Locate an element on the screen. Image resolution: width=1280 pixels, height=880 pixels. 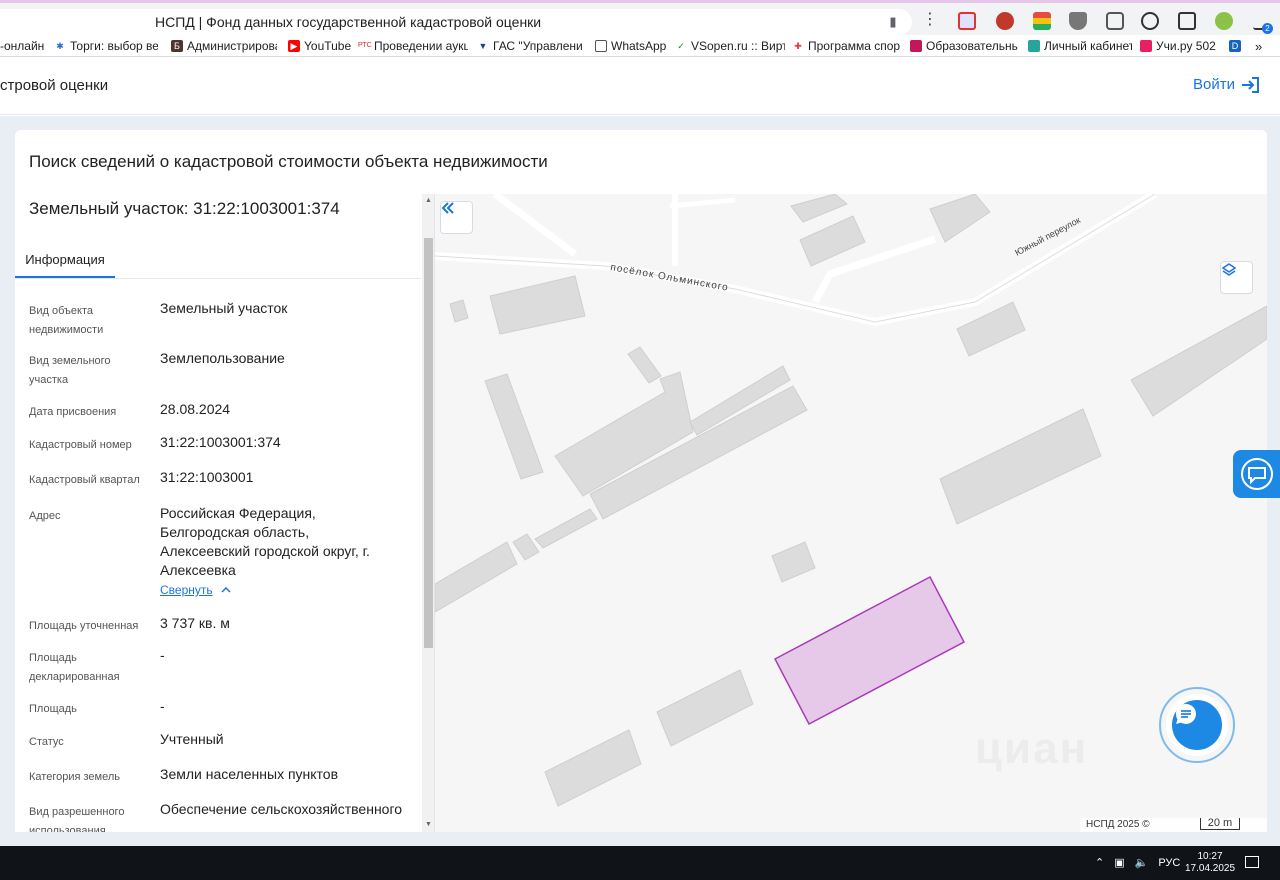
rts-icon: РТС is located at coordinates (365, 46).